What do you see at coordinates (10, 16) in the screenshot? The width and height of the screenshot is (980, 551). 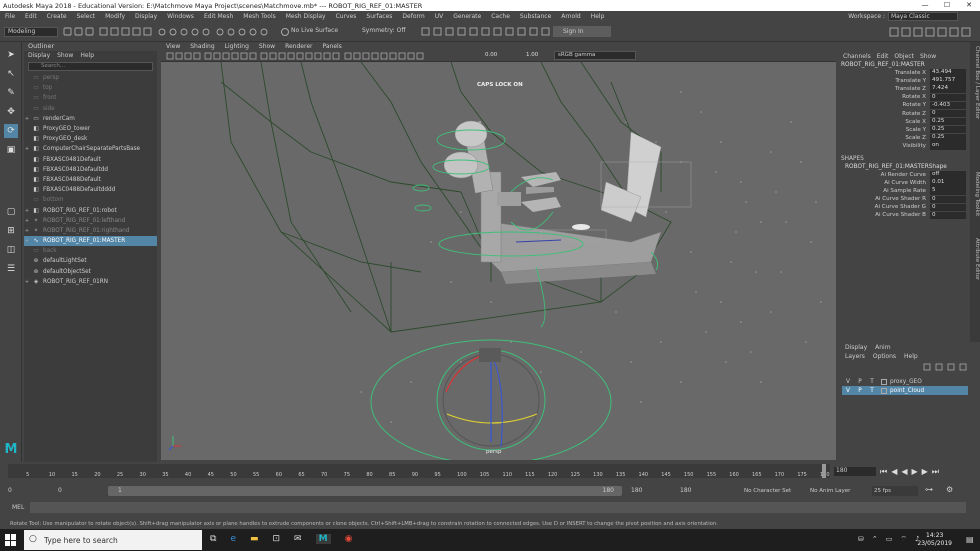 I see `menu-file: File` at bounding box center [10, 16].